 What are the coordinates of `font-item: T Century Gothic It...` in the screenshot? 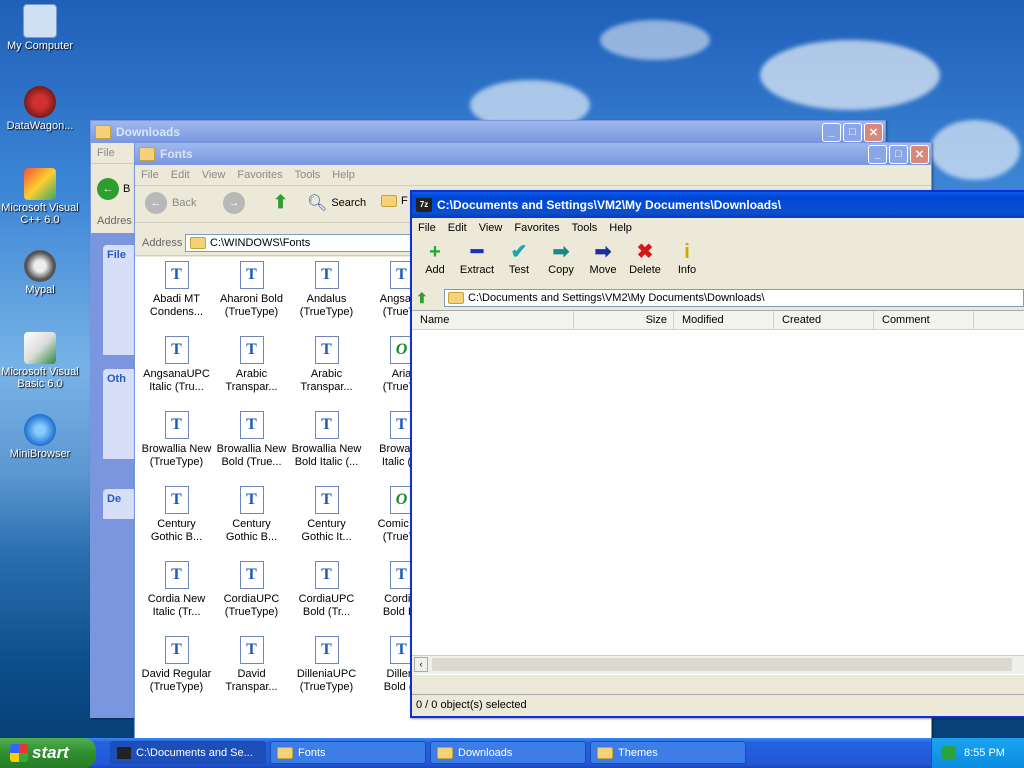 It's located at (326, 515).